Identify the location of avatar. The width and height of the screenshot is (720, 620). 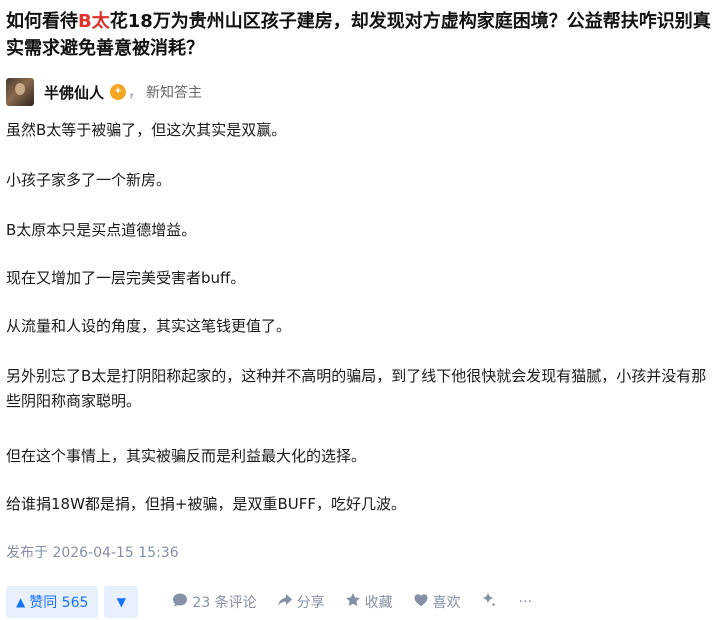
(20, 92).